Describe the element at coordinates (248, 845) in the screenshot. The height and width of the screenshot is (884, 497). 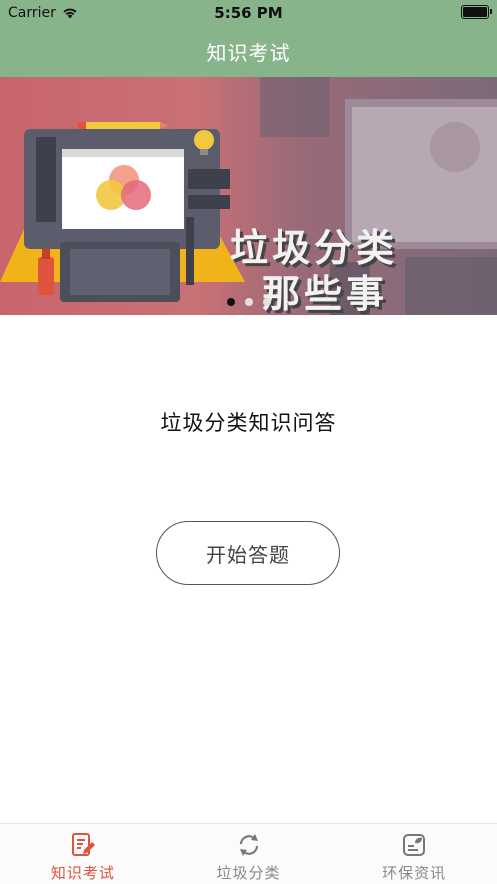
I see `recycle-arrows-icon` at that location.